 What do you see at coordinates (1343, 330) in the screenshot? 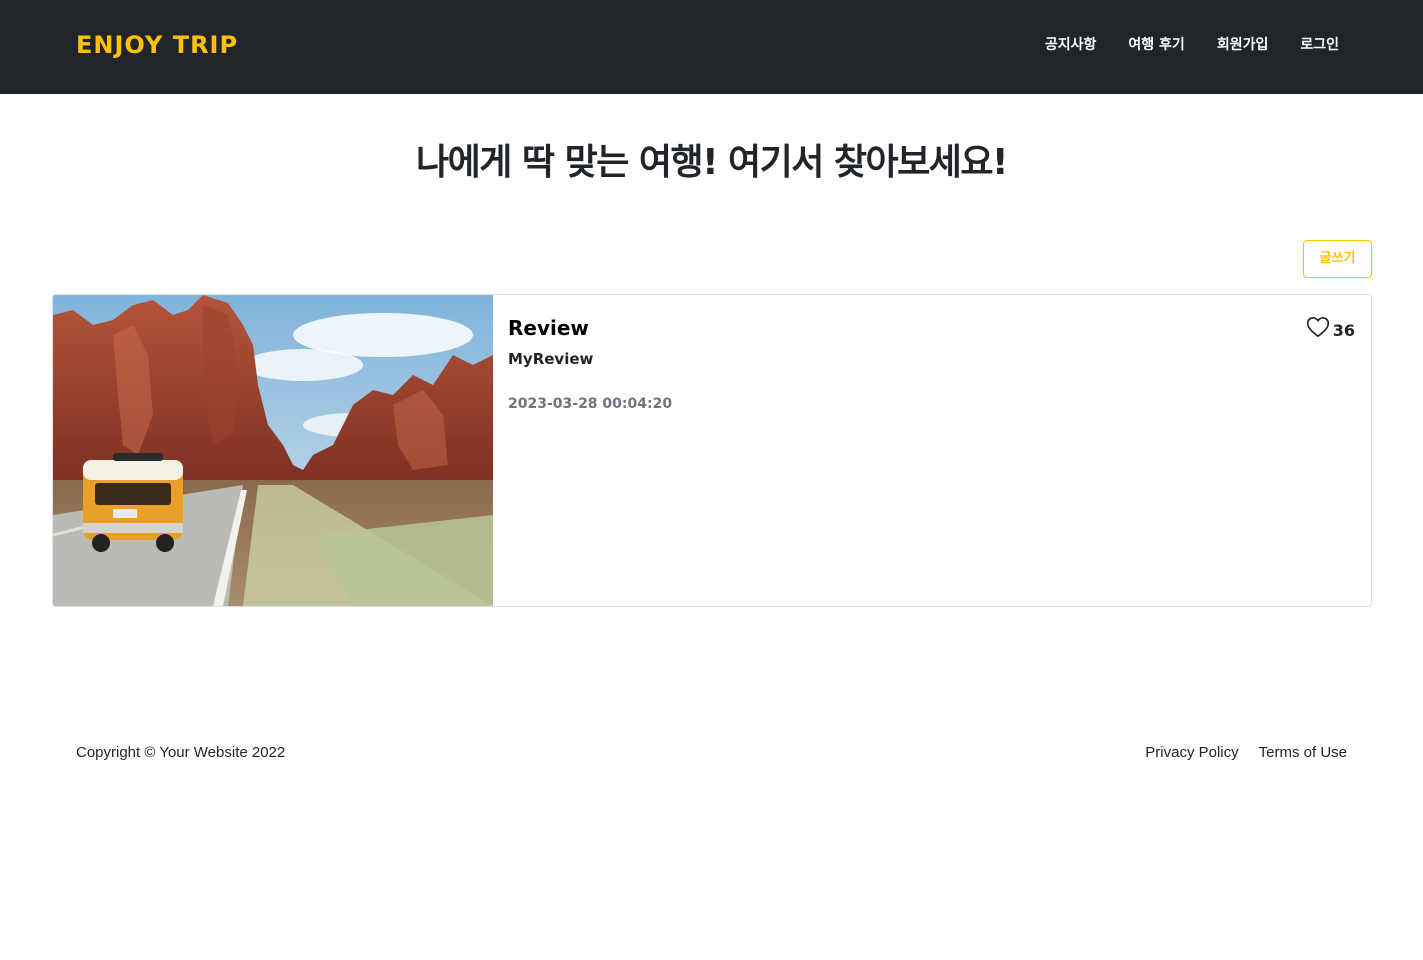
I see `like-count: 36` at bounding box center [1343, 330].